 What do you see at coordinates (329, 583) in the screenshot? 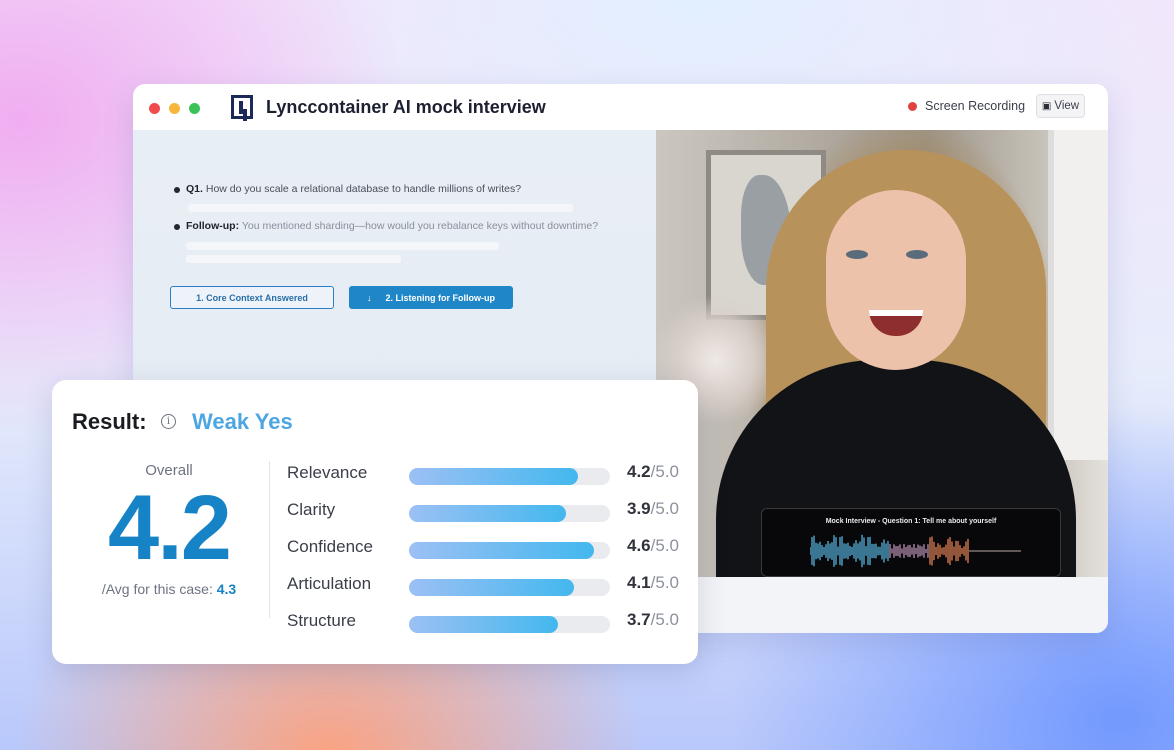
I see `metric-name: Articulation` at bounding box center [329, 583].